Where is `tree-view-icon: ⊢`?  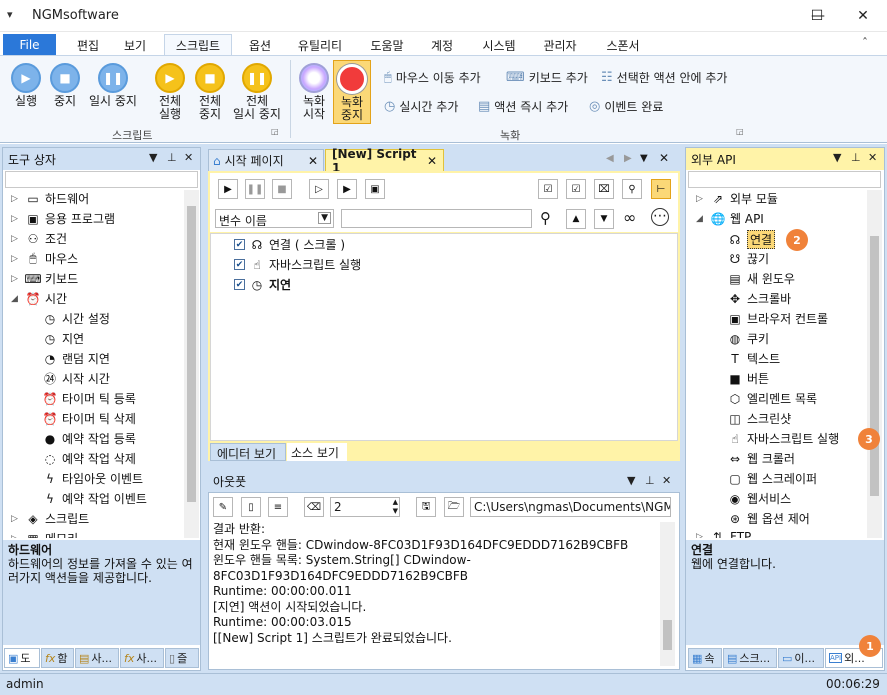 tree-view-icon: ⊢ is located at coordinates (661, 189).